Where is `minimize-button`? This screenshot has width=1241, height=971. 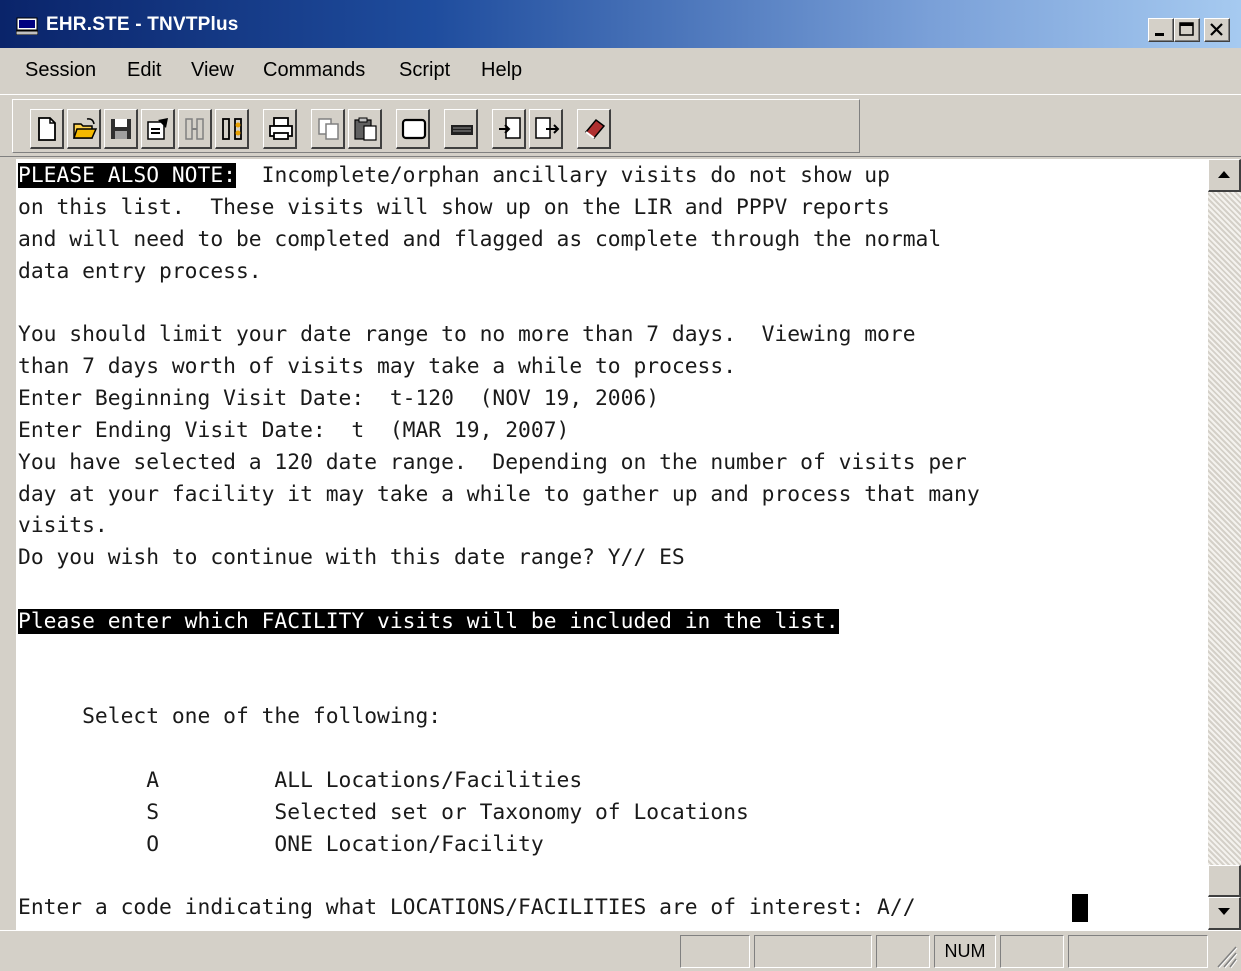 minimize-button is located at coordinates (1161, 30).